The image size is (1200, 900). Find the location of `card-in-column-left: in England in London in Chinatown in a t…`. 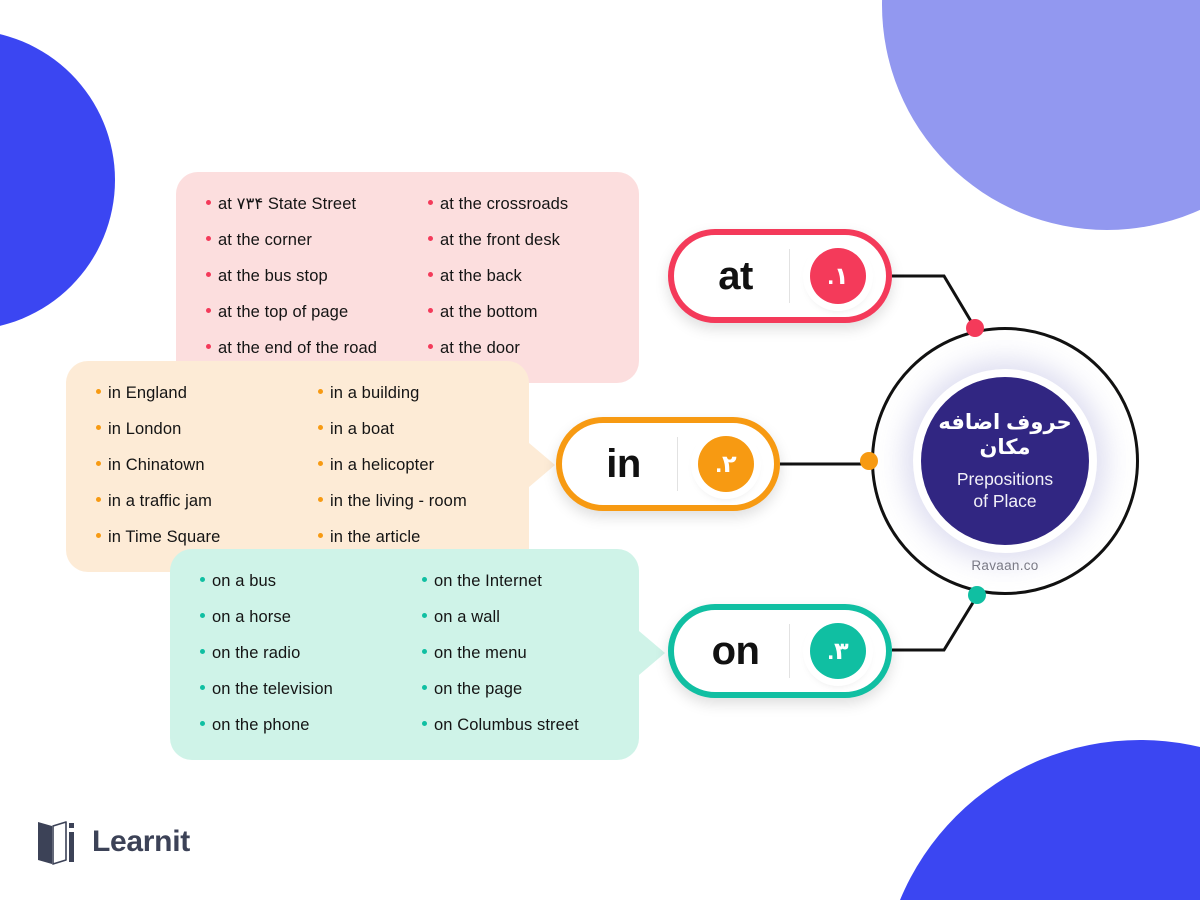

card-in-column-left: in England in London in Chinatown in a t… is located at coordinates (207, 465).